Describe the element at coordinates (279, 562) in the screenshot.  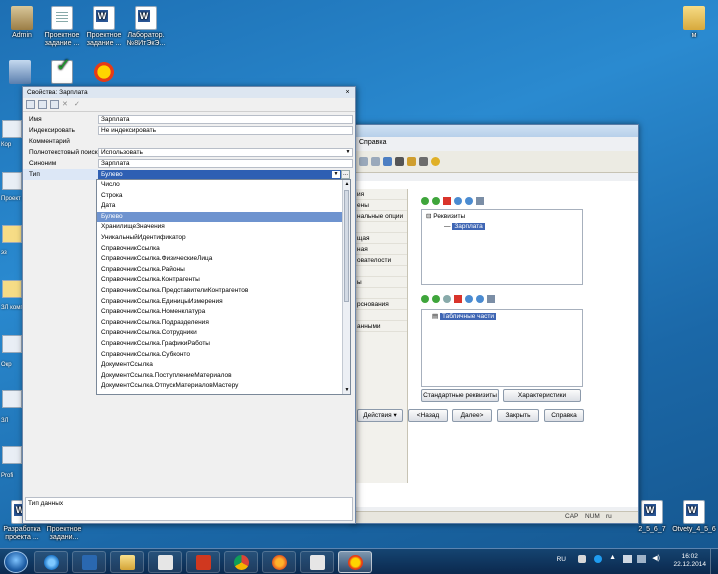
I see `taskbar-firefox` at that location.